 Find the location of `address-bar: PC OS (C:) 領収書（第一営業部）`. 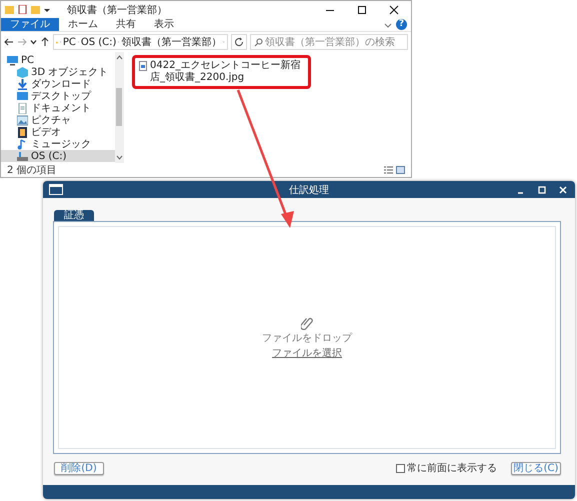

address-bar: PC OS (C:) 領収書（第一営業部） is located at coordinates (140, 42).